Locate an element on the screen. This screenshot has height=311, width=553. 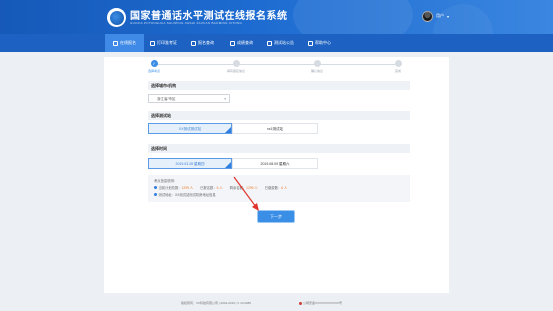
nav-item-online-registration: 在线报名 is located at coordinates (124, 43).